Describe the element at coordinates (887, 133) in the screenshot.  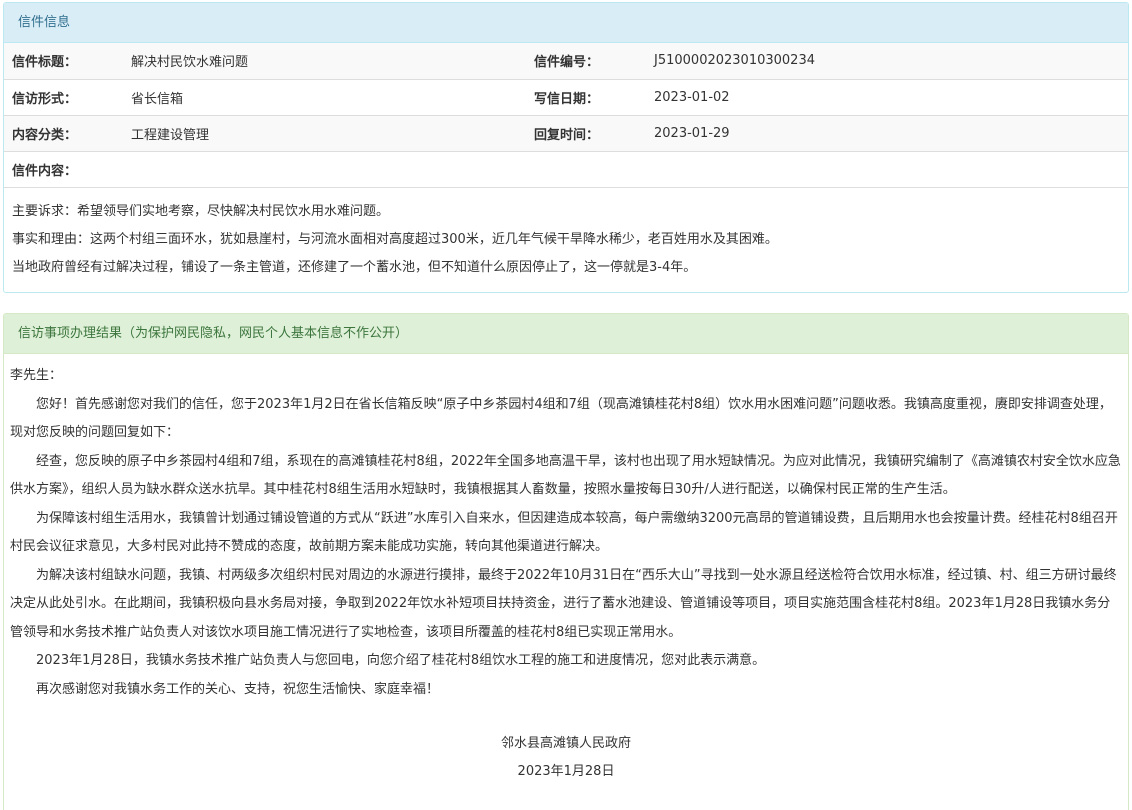
I see `reply-time-value: 2023-01-29` at that location.